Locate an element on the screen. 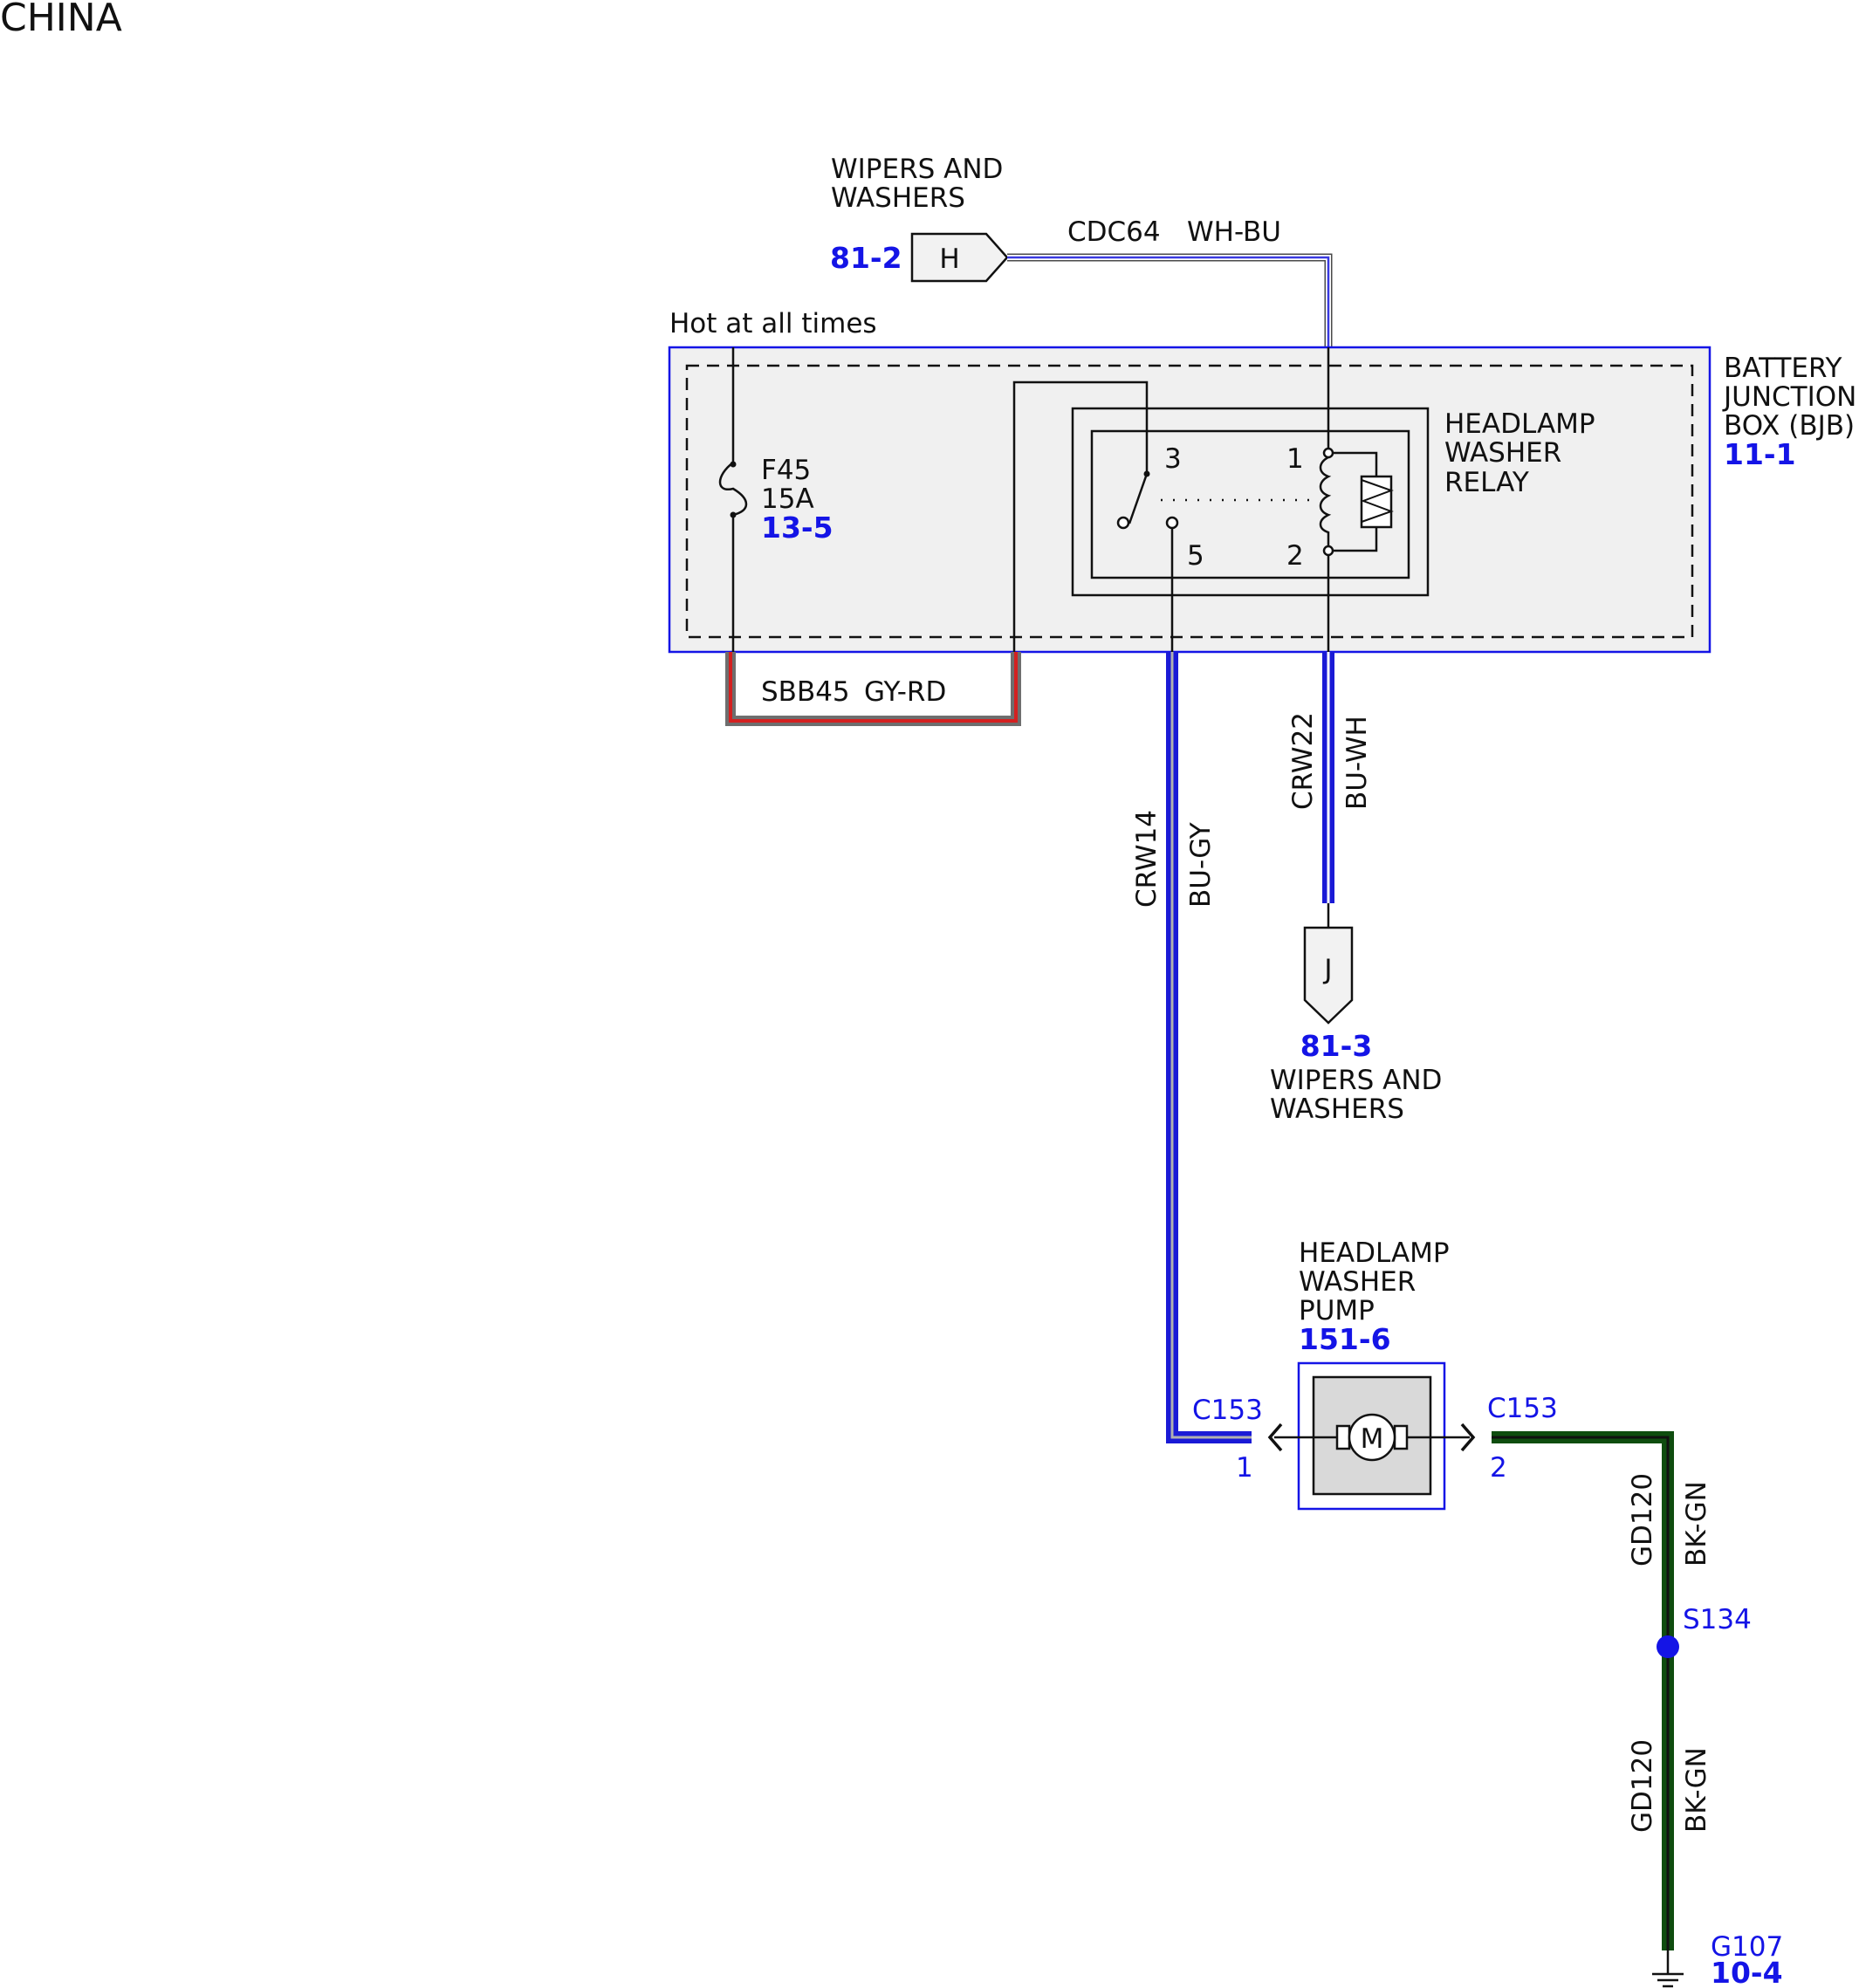 This screenshot has width=1859, height=1988. module-top-ref-link: 81-2 is located at coordinates (866, 258).